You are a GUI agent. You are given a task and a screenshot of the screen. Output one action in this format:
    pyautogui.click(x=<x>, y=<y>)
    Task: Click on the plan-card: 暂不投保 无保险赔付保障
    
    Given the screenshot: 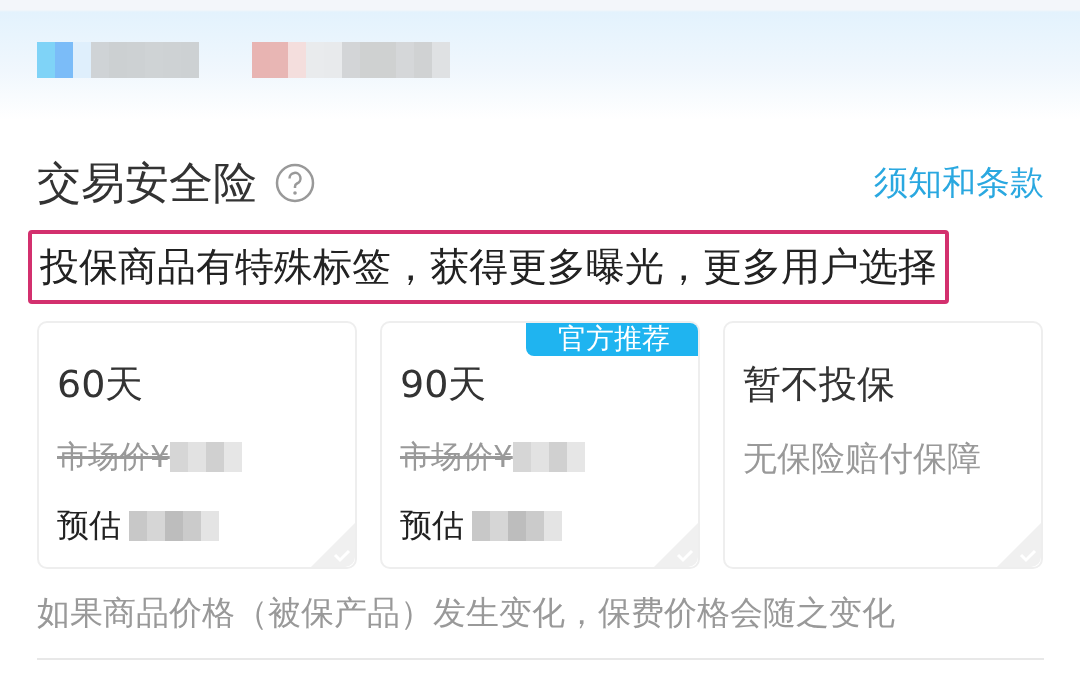 What is the action you would take?
    pyautogui.click(x=883, y=445)
    